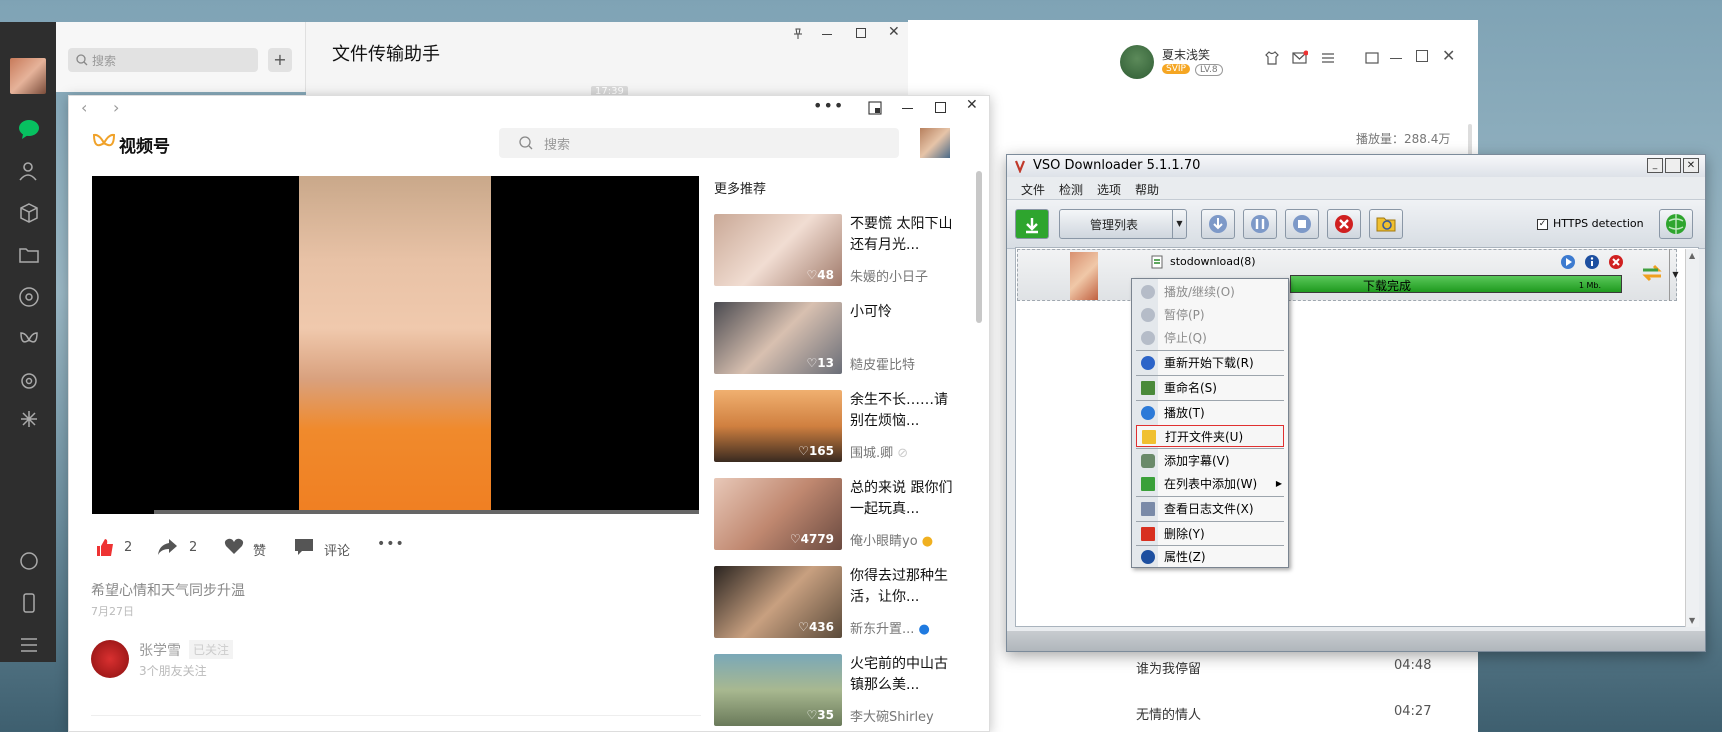 The width and height of the screenshot is (1722, 732). What do you see at coordinates (839, 251) in the screenshot?
I see `list-item: ♡48 不要慌 太阳下山 还有月光... 朱媛的小日子` at bounding box center [839, 251].